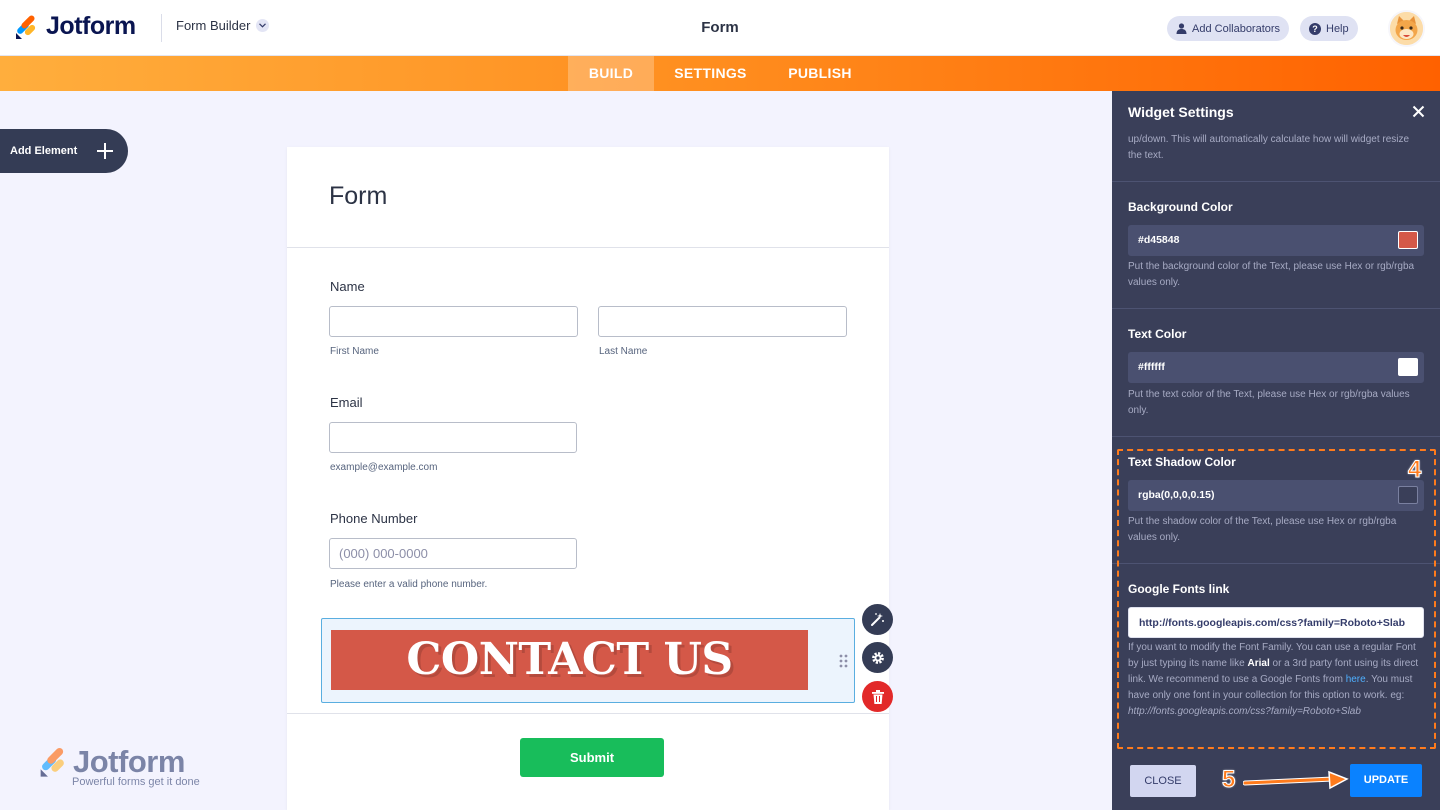 The height and width of the screenshot is (810, 1440). What do you see at coordinates (358, 196) in the screenshot?
I see `form-heading: Form` at bounding box center [358, 196].